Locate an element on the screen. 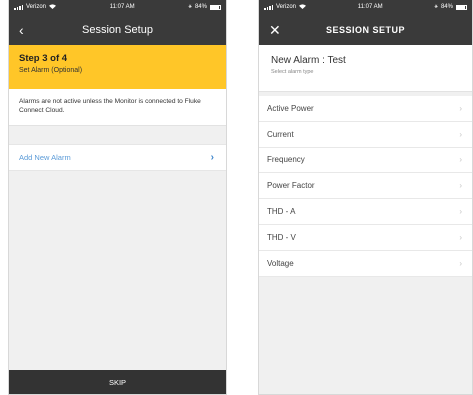 Image resolution: width=473 pixels, height=395 pixels. add-new-alarm-button: Add New Alarm › is located at coordinates (117, 157).